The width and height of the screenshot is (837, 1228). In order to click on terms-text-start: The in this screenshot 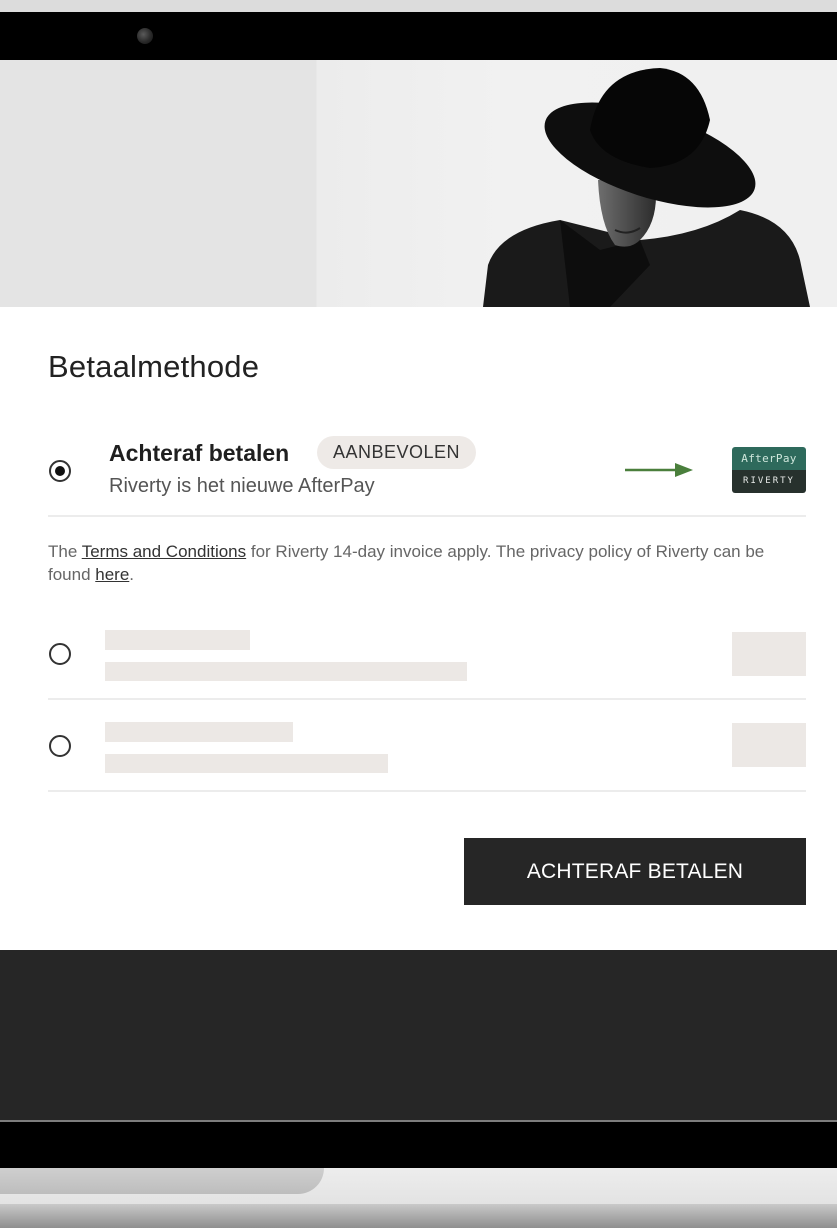, I will do `click(65, 551)`.